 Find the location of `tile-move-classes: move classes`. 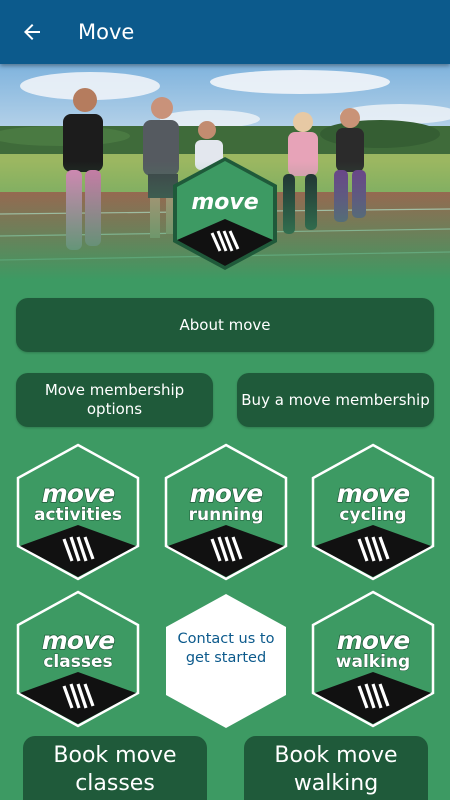

tile-move-classes: move classes is located at coordinates (78, 659).